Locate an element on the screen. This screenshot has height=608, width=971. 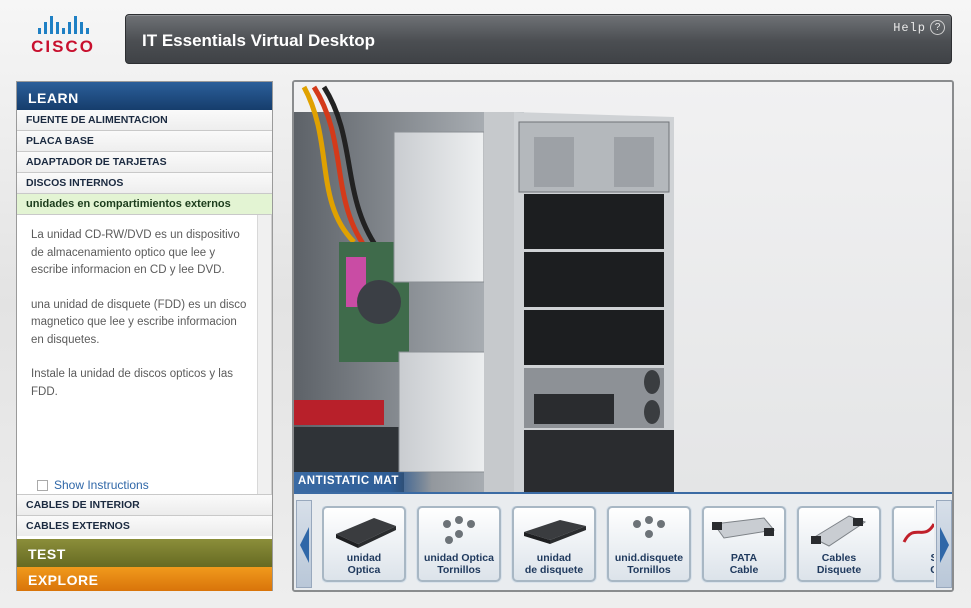
part-floppy-screws: unid.disquete Tornillos is located at coordinates (649, 544).